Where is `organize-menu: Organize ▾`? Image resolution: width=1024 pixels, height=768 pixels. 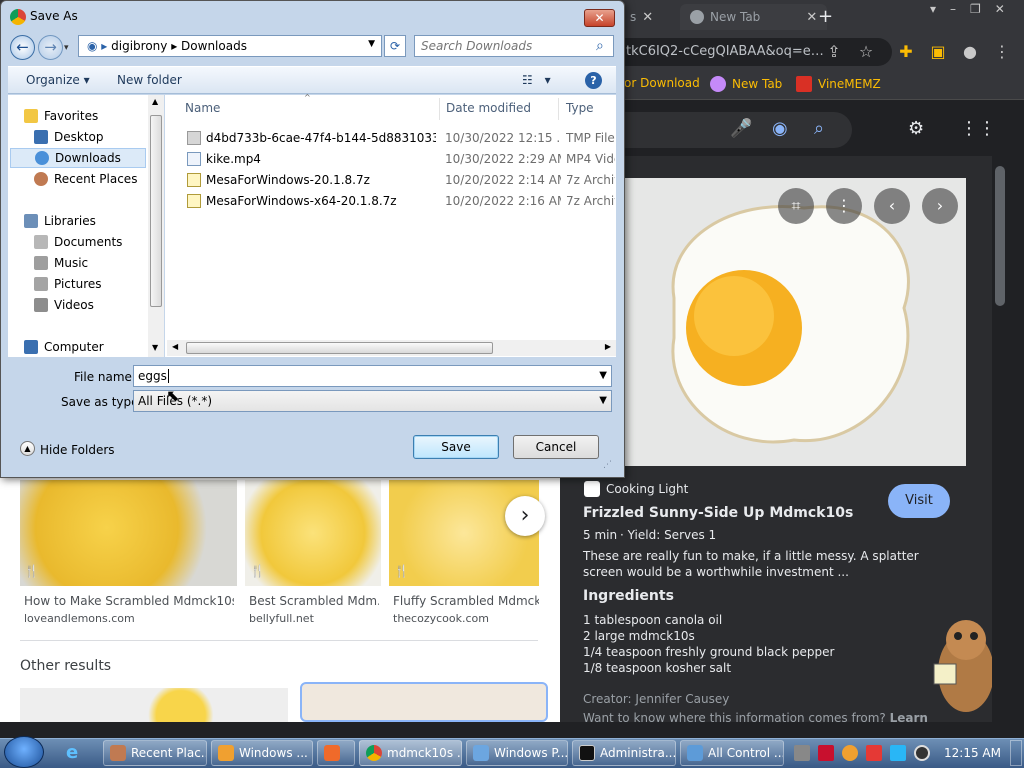 organize-menu: Organize ▾ is located at coordinates (58, 80).